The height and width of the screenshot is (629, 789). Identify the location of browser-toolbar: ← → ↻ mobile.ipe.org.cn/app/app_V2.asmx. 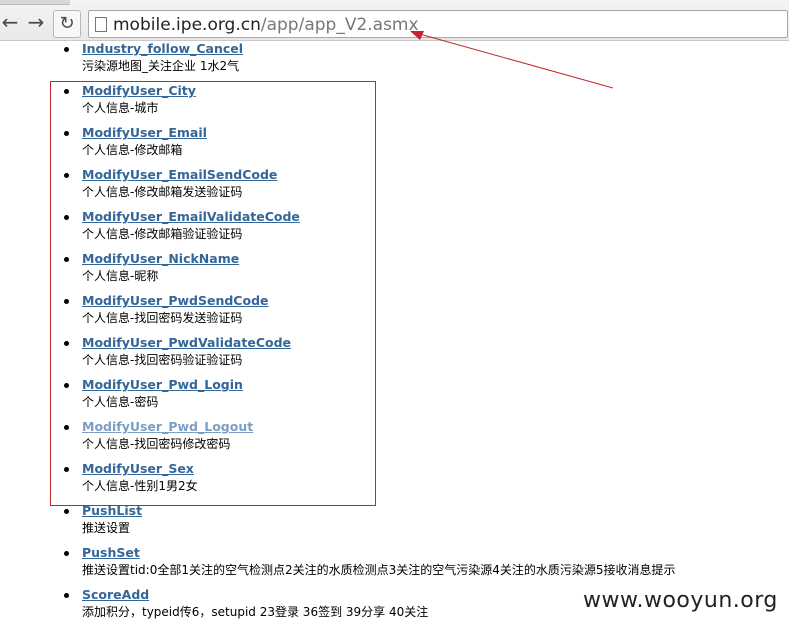
(394, 20).